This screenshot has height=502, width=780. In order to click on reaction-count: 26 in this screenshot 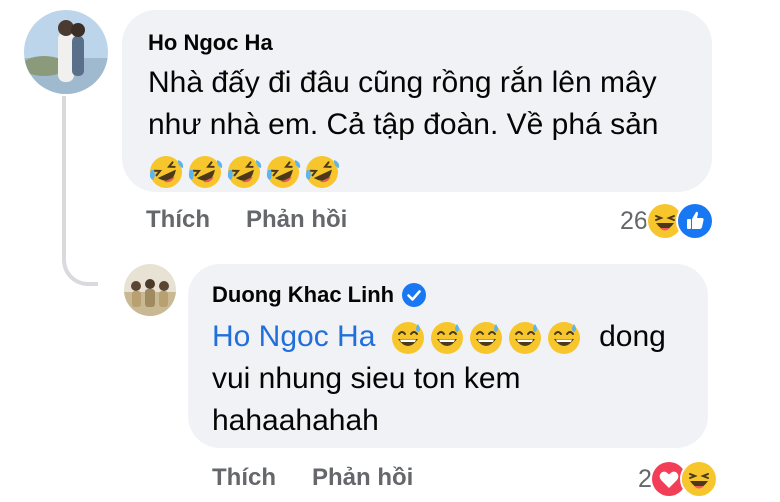, I will do `click(634, 220)`.